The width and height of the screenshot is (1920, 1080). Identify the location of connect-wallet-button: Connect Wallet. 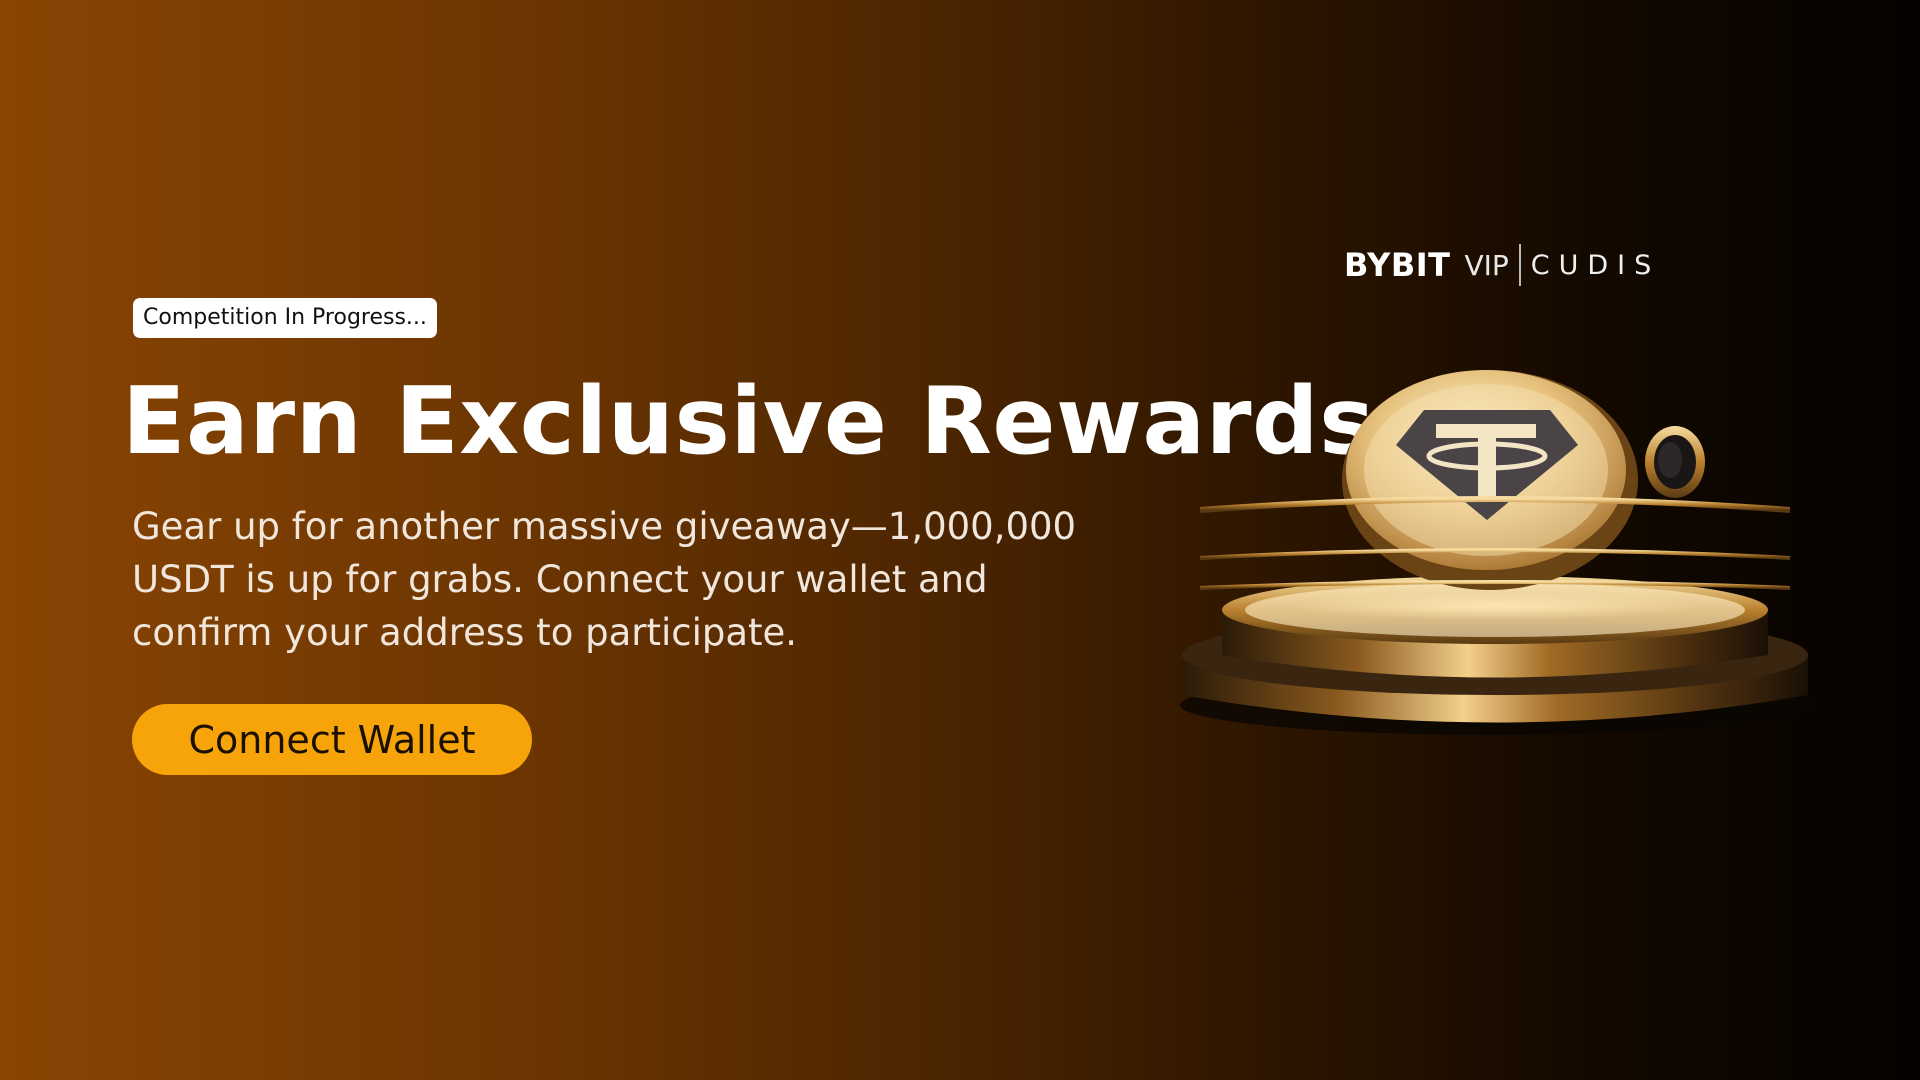
(332, 739).